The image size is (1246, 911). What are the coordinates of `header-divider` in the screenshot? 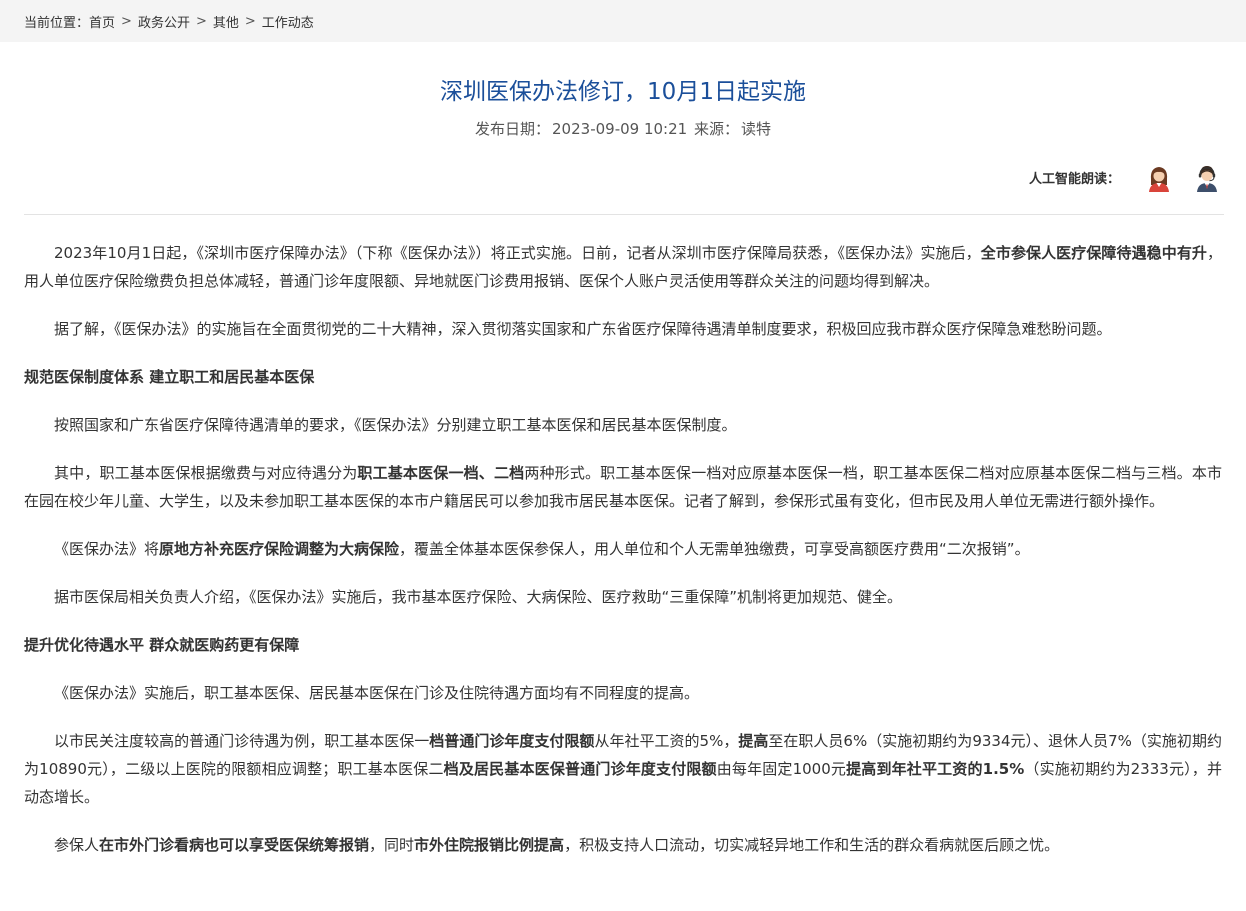 It's located at (624, 214).